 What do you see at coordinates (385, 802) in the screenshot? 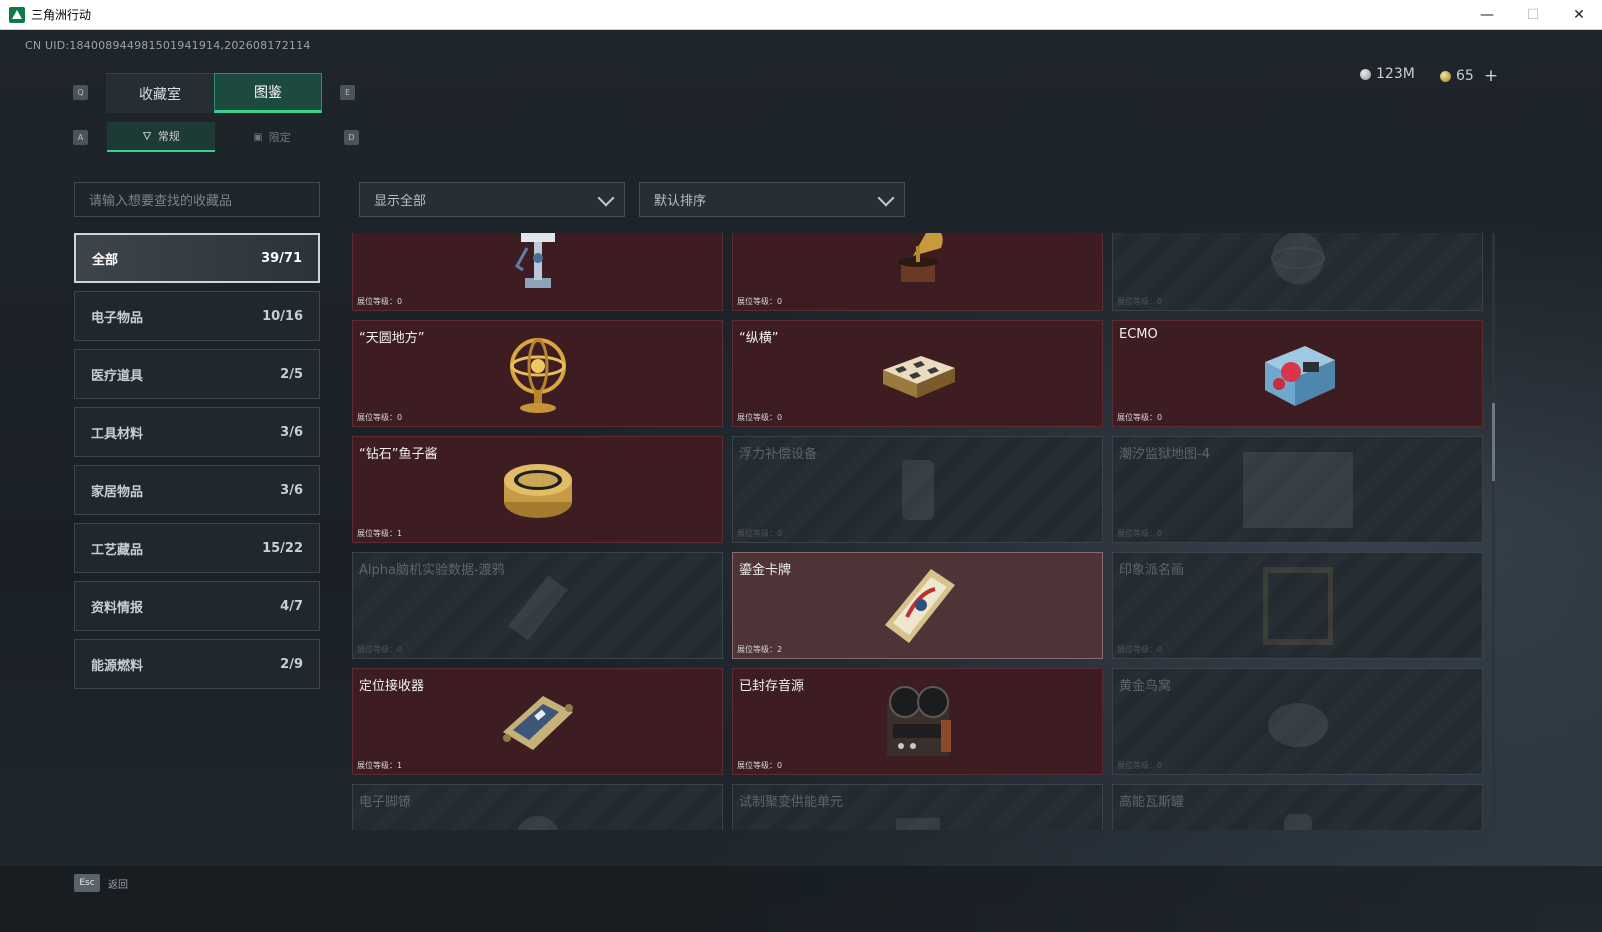
I see `card-name: 电子脚镣` at bounding box center [385, 802].